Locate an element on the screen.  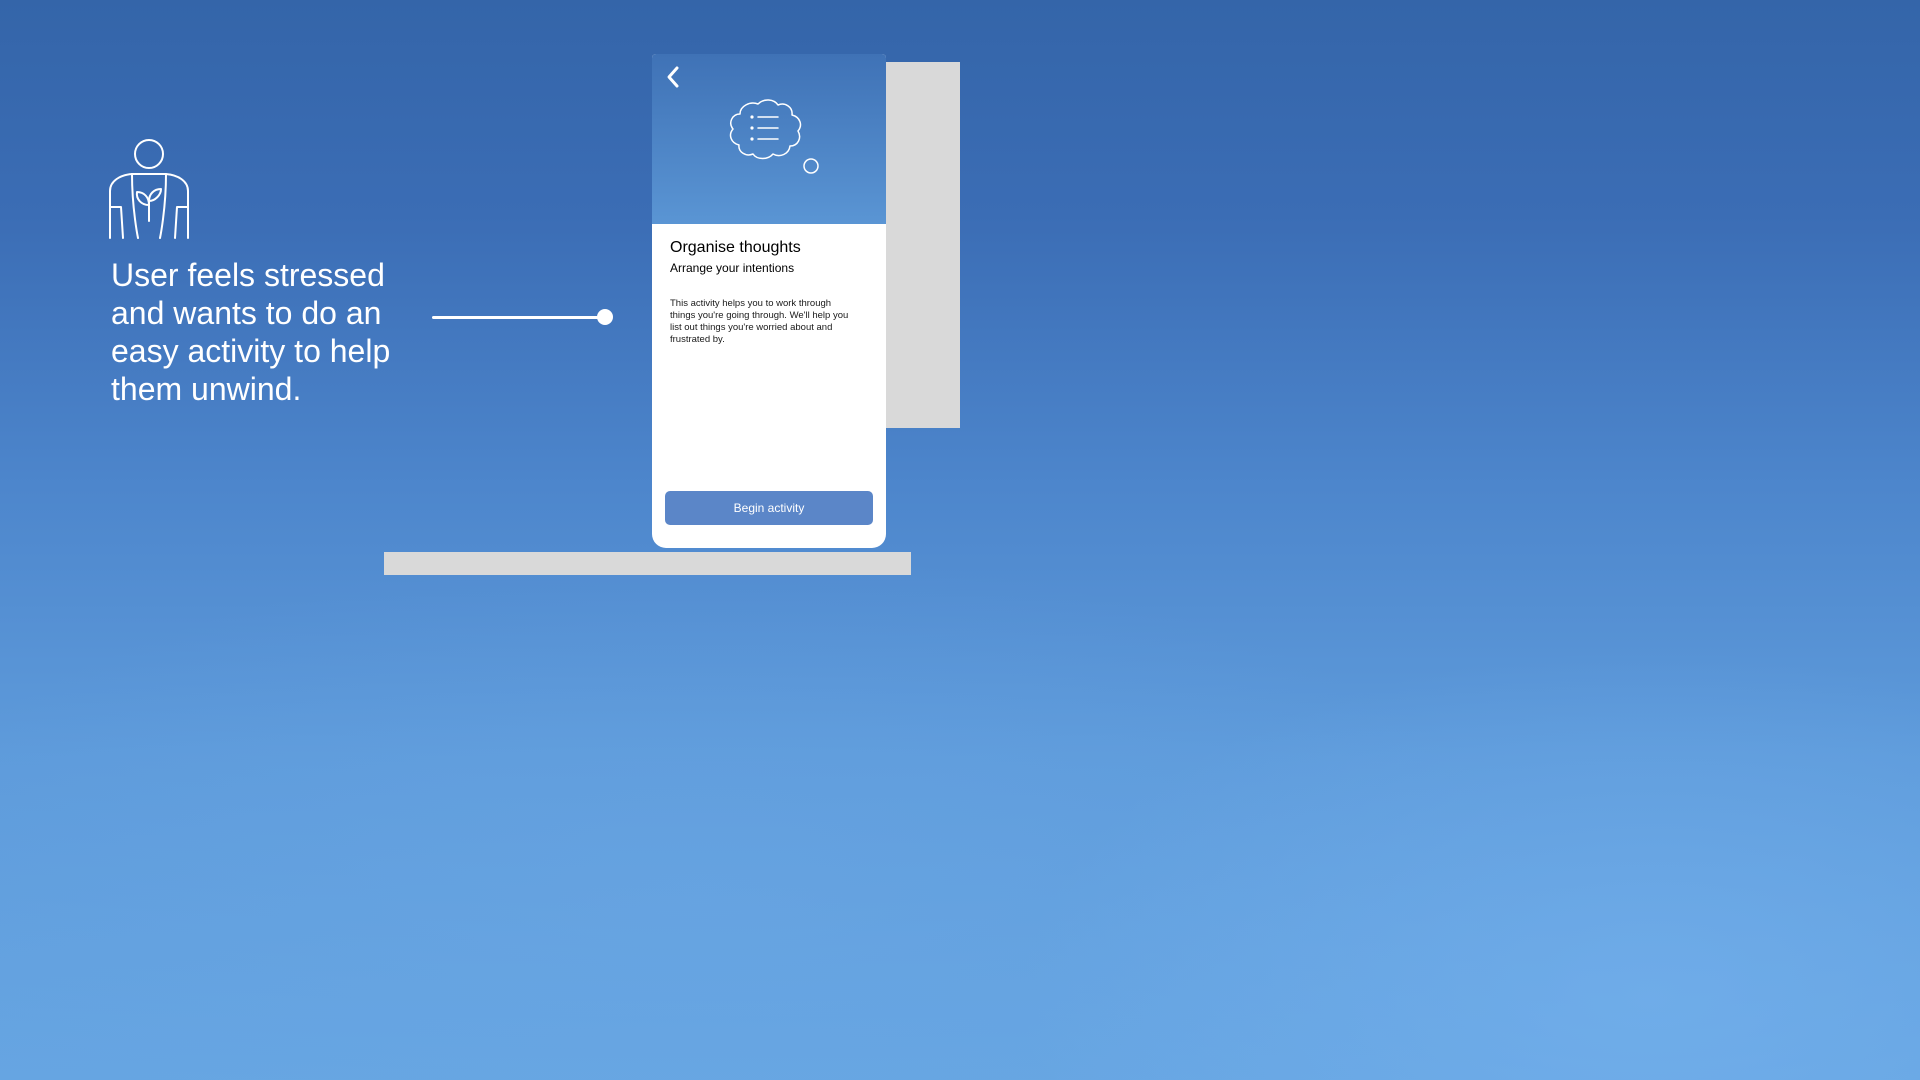
placeholder-panel-bottom is located at coordinates (647, 563).